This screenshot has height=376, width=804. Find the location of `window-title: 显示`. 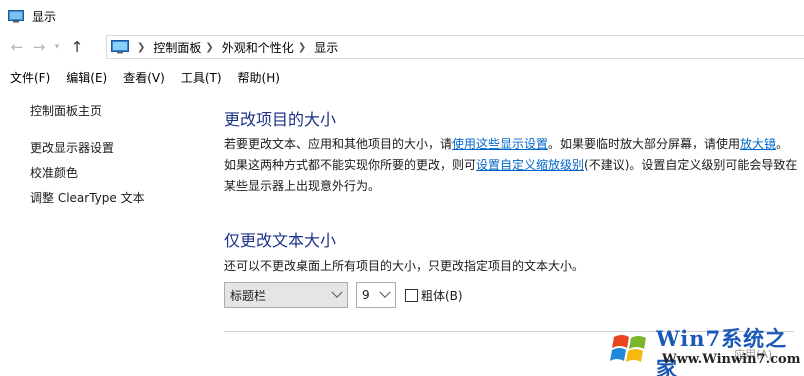

window-title: 显示 is located at coordinates (44, 16).